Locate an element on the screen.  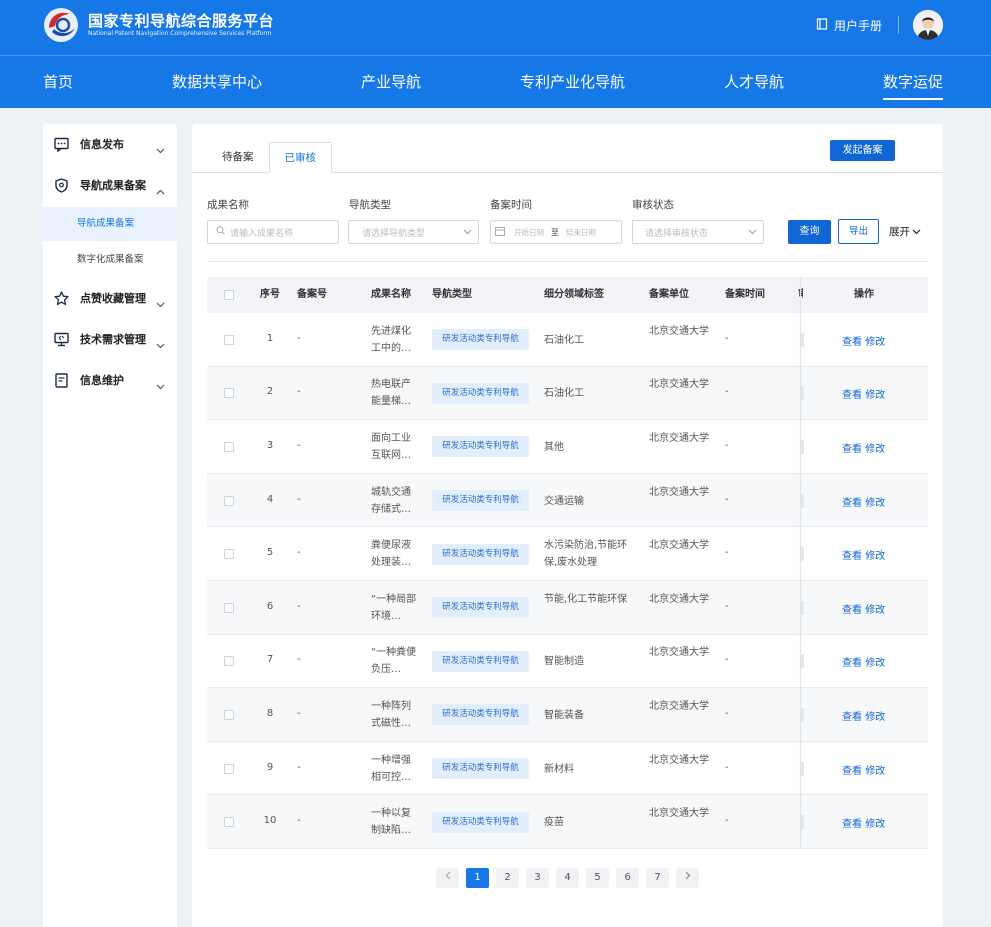
page-4: 4 is located at coordinates (567, 878).